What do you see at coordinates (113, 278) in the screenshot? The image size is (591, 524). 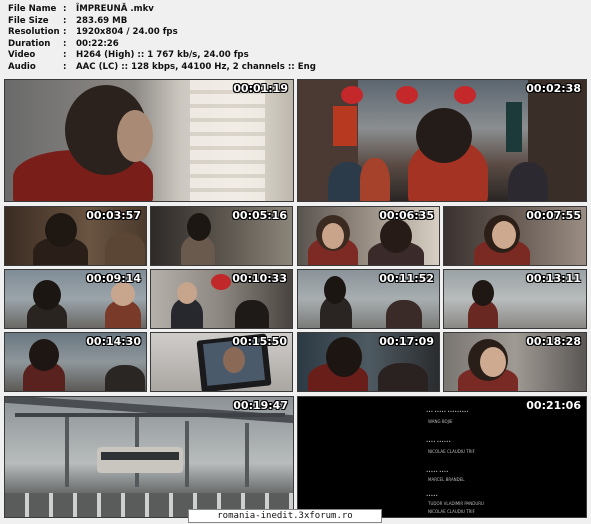 I see `timestamp: 00:09:14` at bounding box center [113, 278].